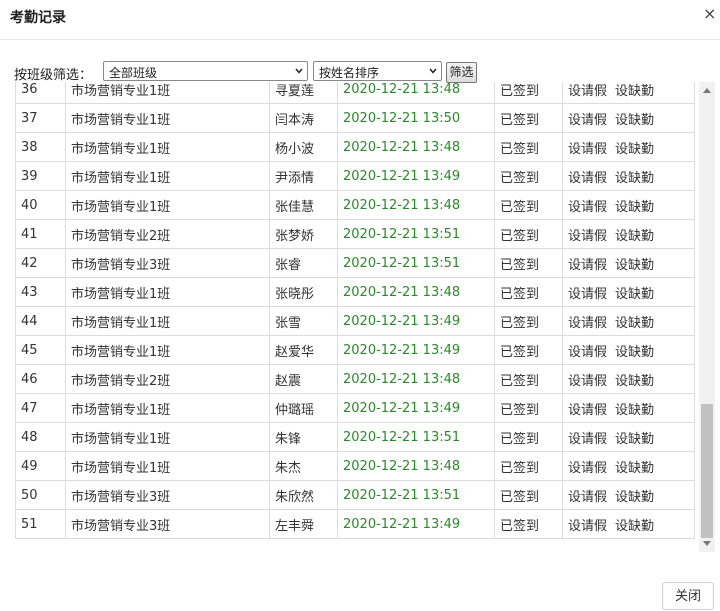 This screenshot has width=720, height=611. I want to click on student-name: 杨小波, so click(303, 147).